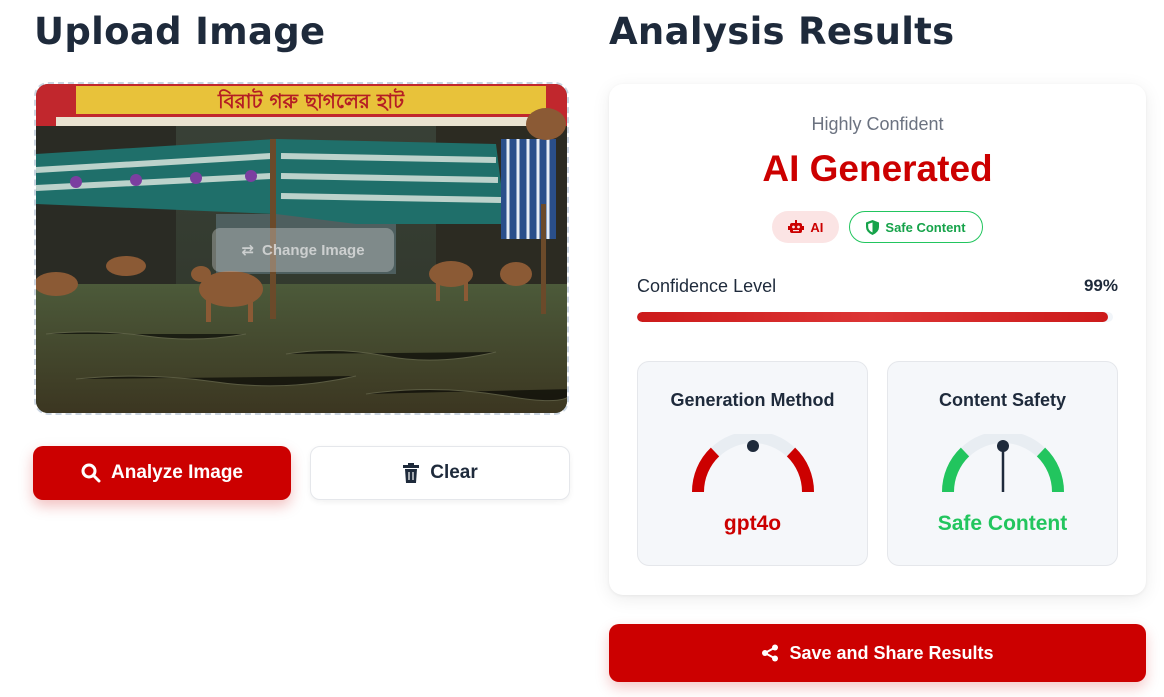 The height and width of the screenshot is (697, 1164). Describe the element at coordinates (1002, 400) in the screenshot. I see `content-safety-title: Content Safety` at that location.